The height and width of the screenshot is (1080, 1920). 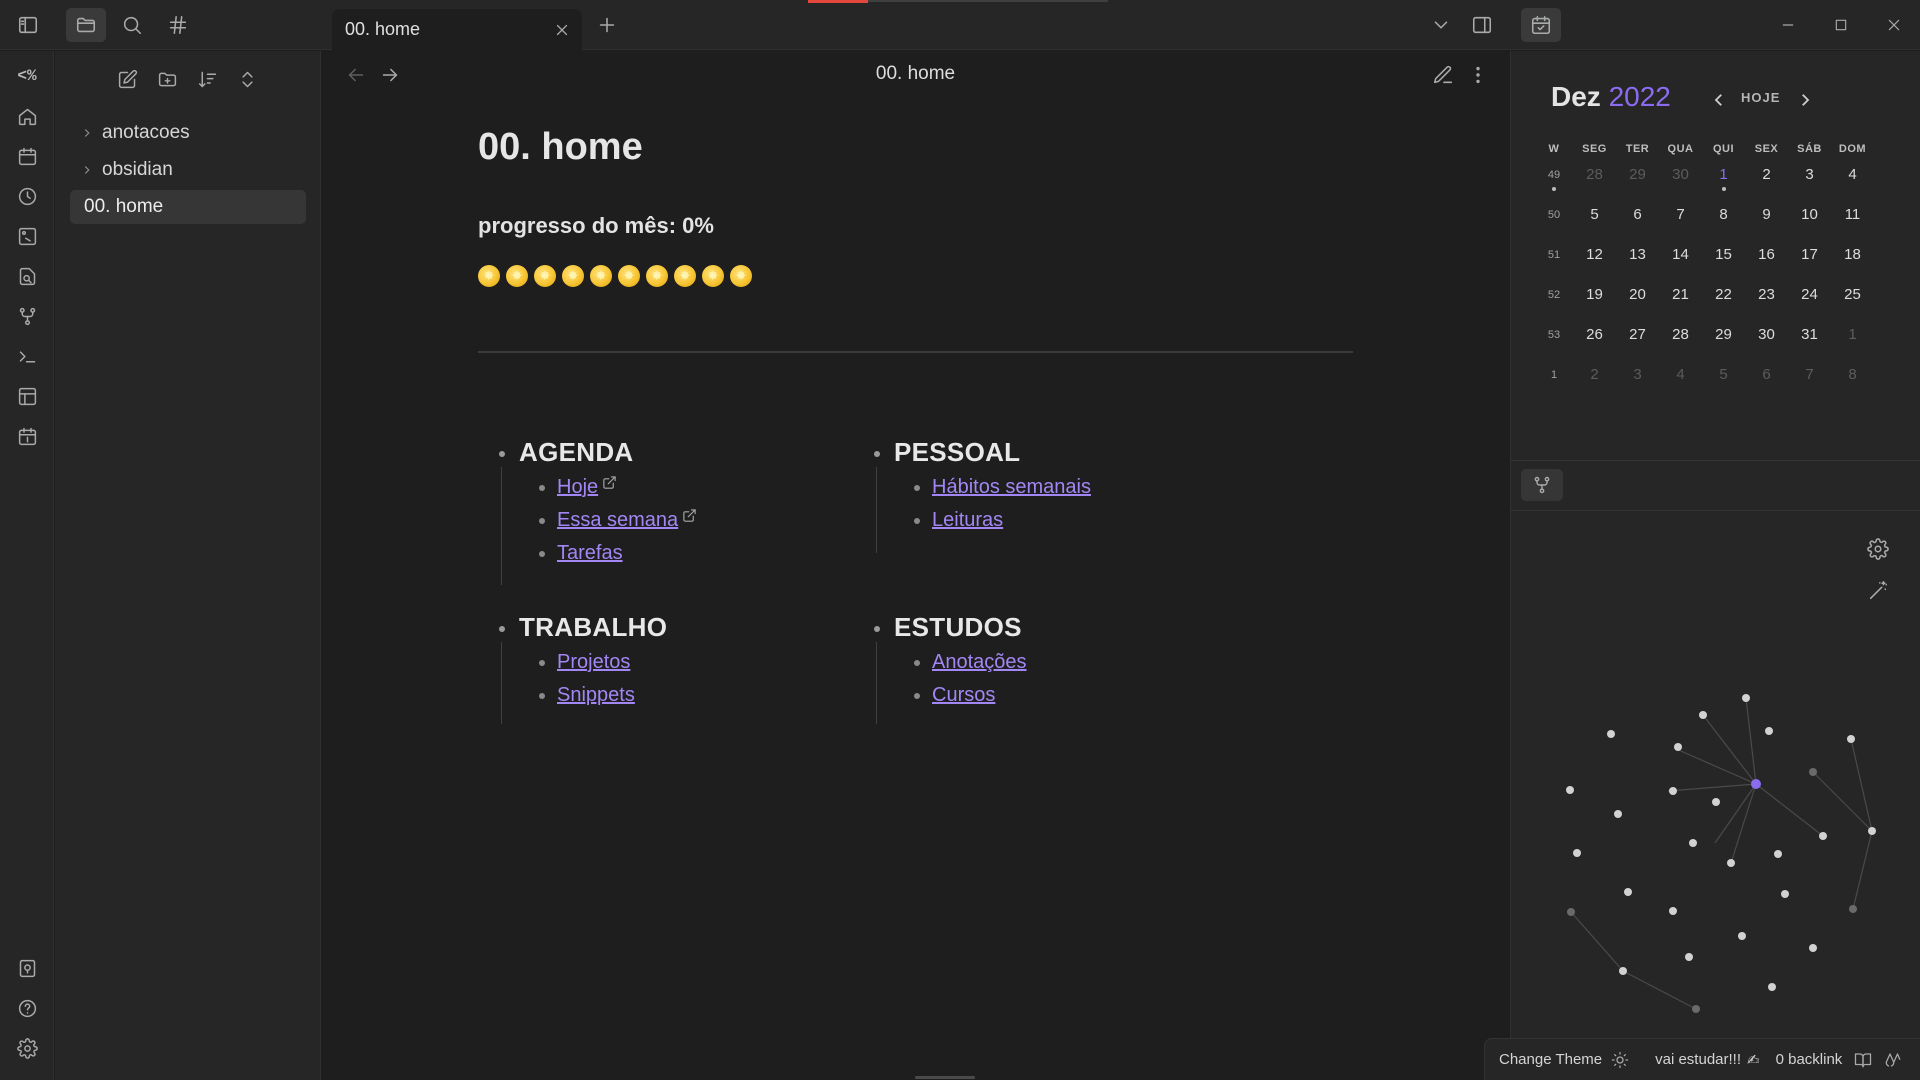 I want to click on tags-tab, so click(x=178, y=25).